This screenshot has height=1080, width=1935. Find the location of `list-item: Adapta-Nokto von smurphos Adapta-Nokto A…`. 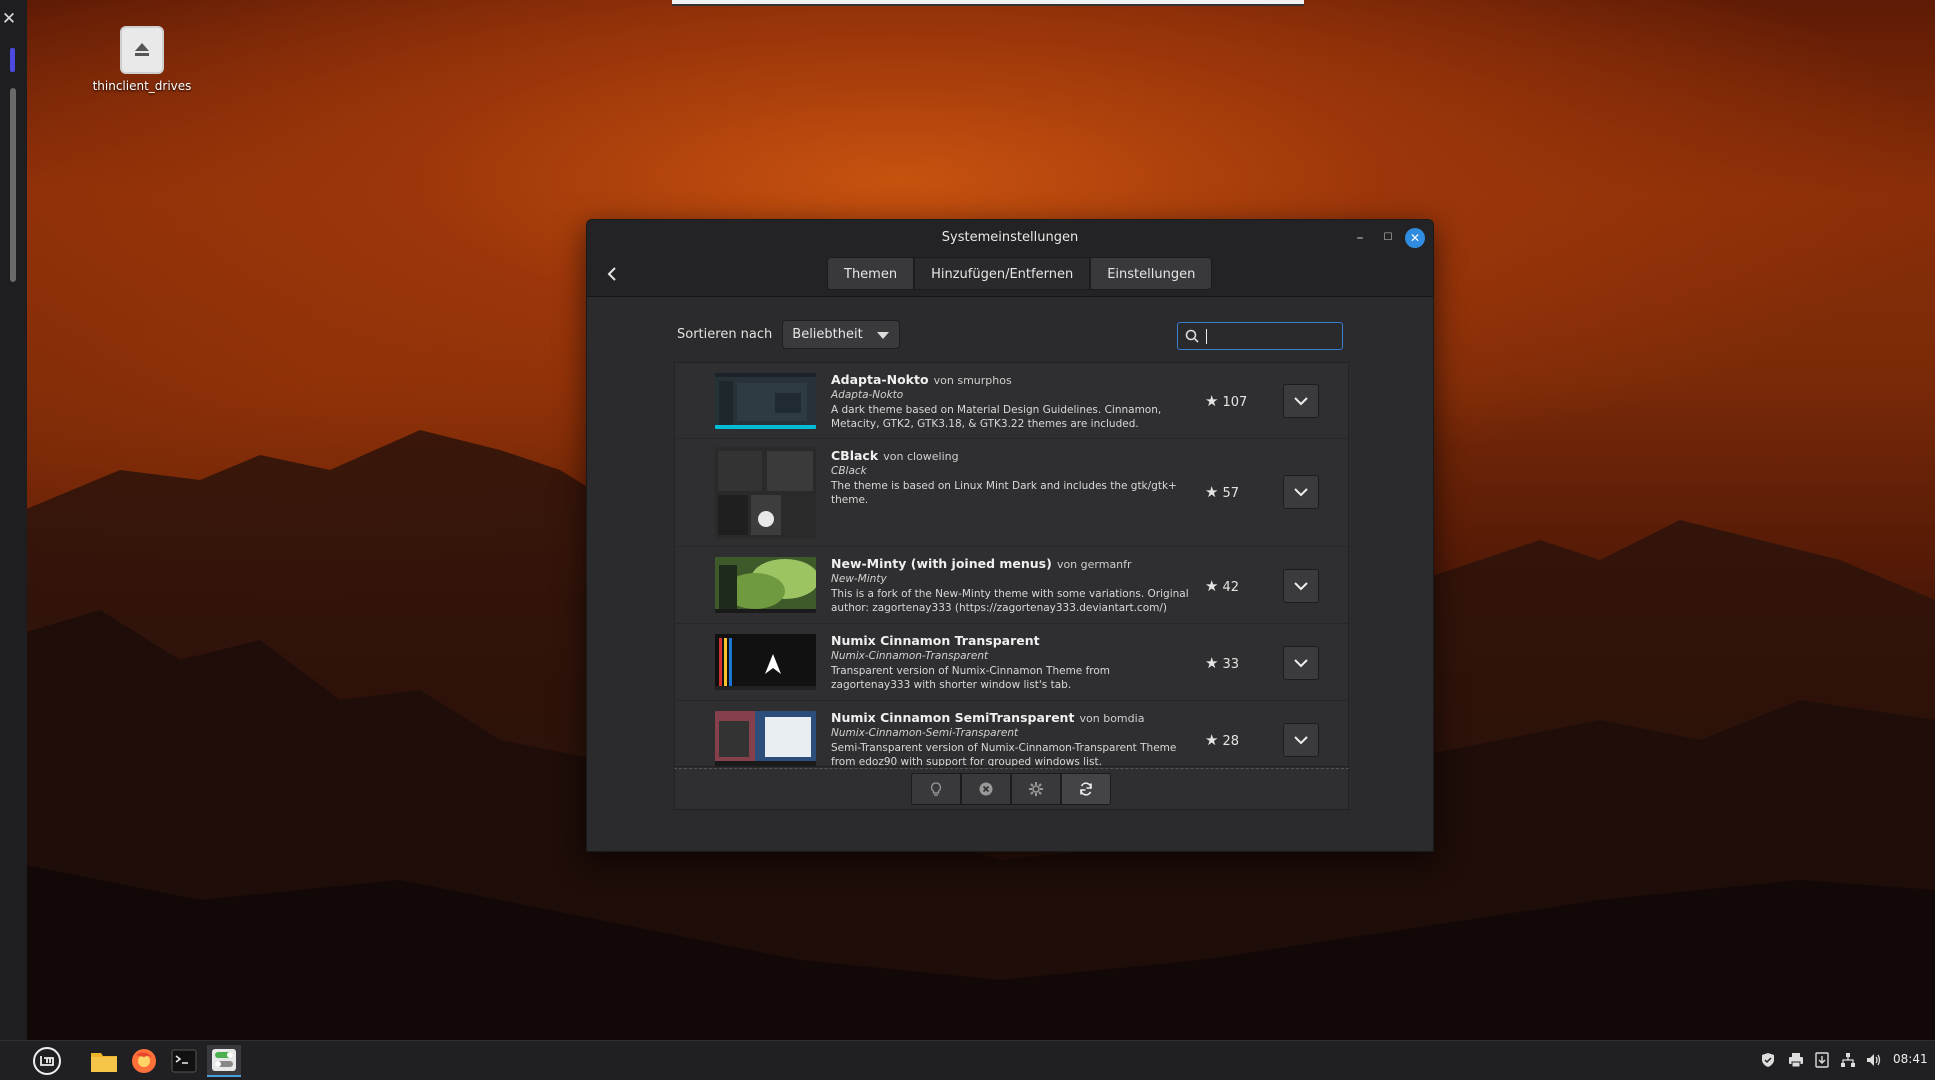

list-item: Adapta-Nokto von smurphos Adapta-Nokto A… is located at coordinates (1011, 401).